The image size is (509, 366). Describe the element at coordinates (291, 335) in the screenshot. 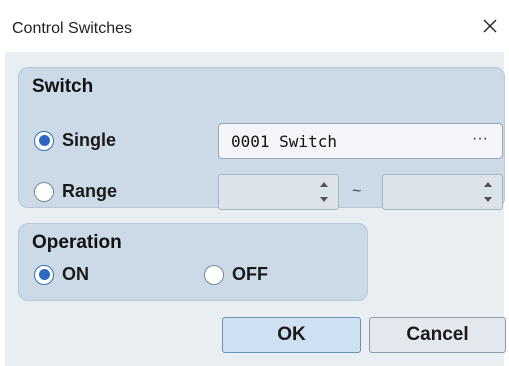

I see `ok-button: OK` at that location.